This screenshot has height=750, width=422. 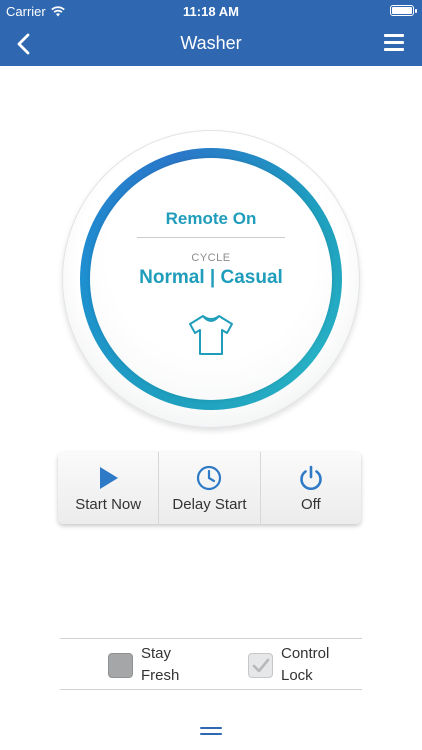 What do you see at coordinates (109, 478) in the screenshot?
I see `play-icon` at bounding box center [109, 478].